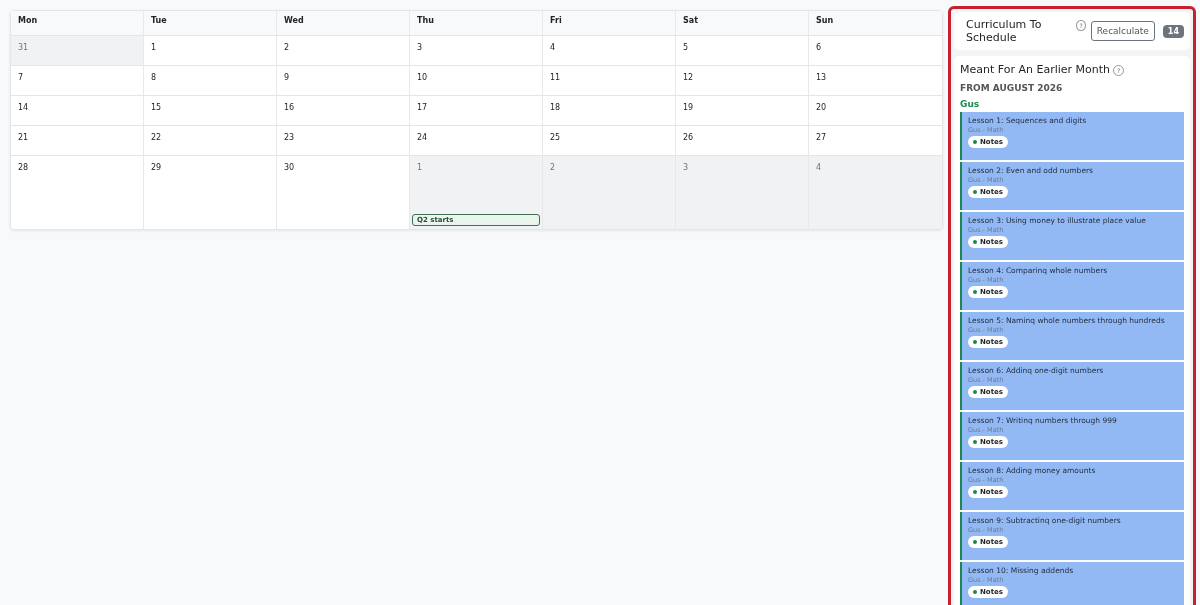  What do you see at coordinates (1122, 31) in the screenshot?
I see `recalculate-button: Recalculate` at bounding box center [1122, 31].